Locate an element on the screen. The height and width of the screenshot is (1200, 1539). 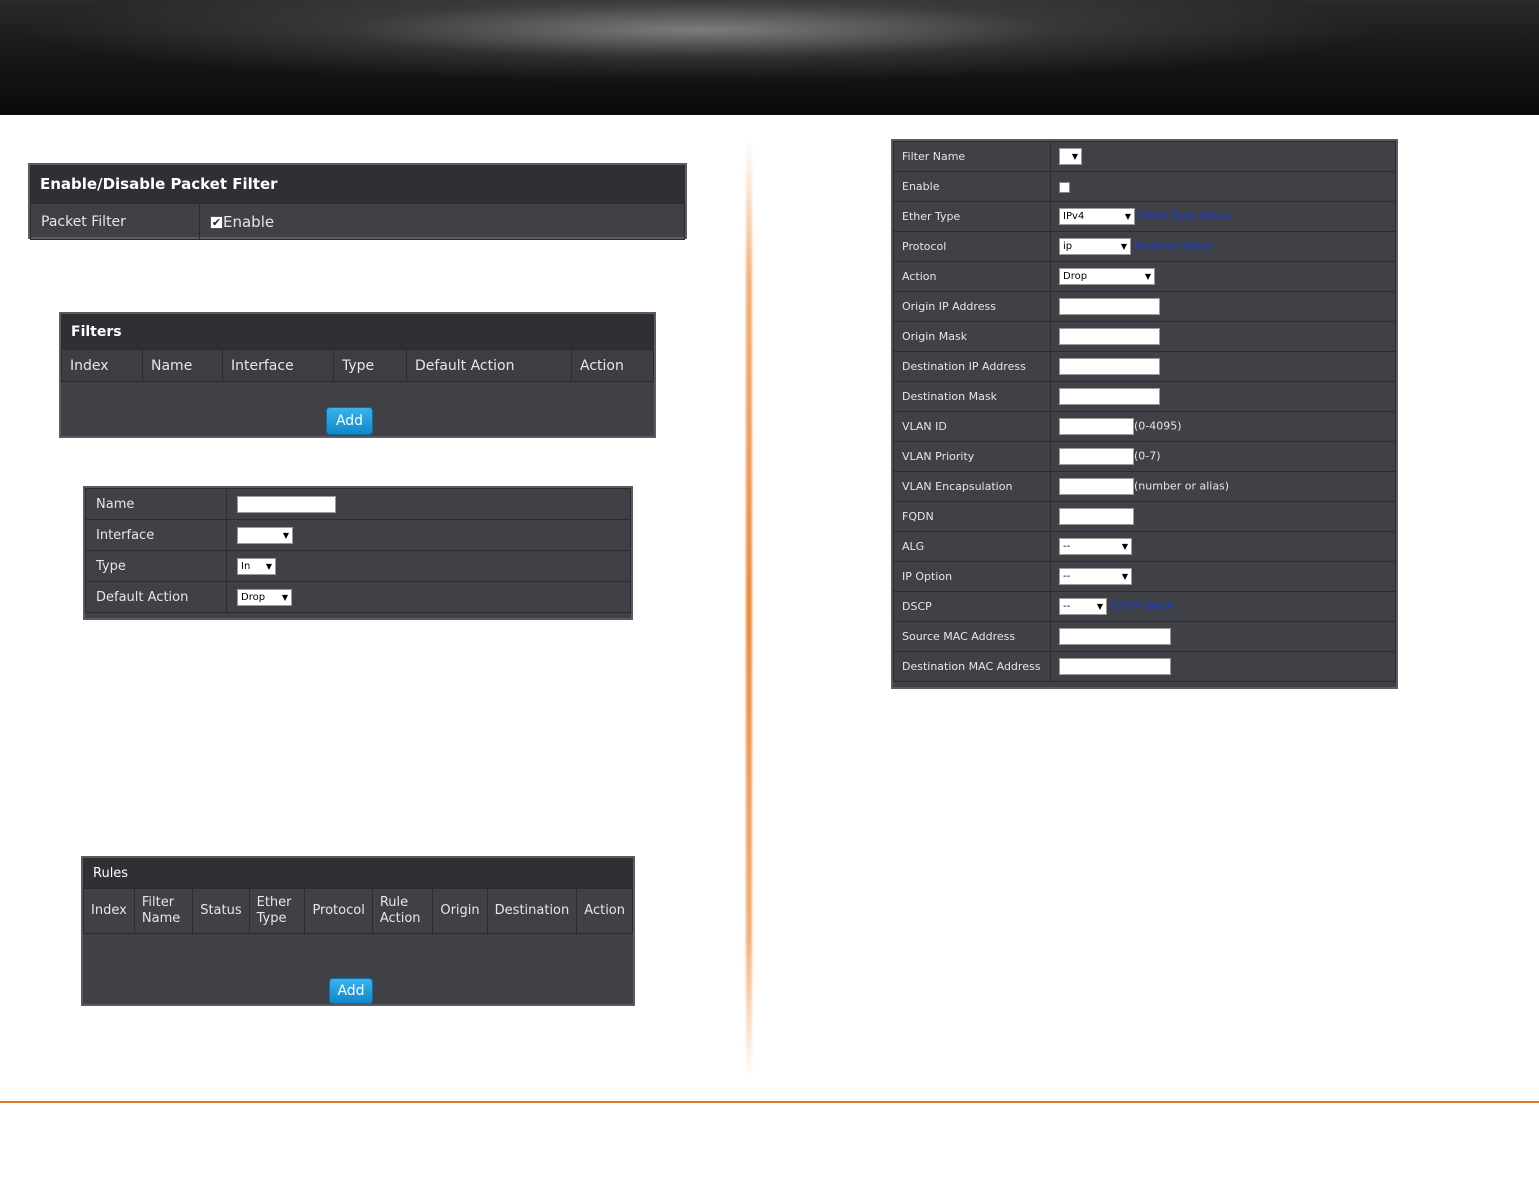
column-header: Name is located at coordinates (182, 365).